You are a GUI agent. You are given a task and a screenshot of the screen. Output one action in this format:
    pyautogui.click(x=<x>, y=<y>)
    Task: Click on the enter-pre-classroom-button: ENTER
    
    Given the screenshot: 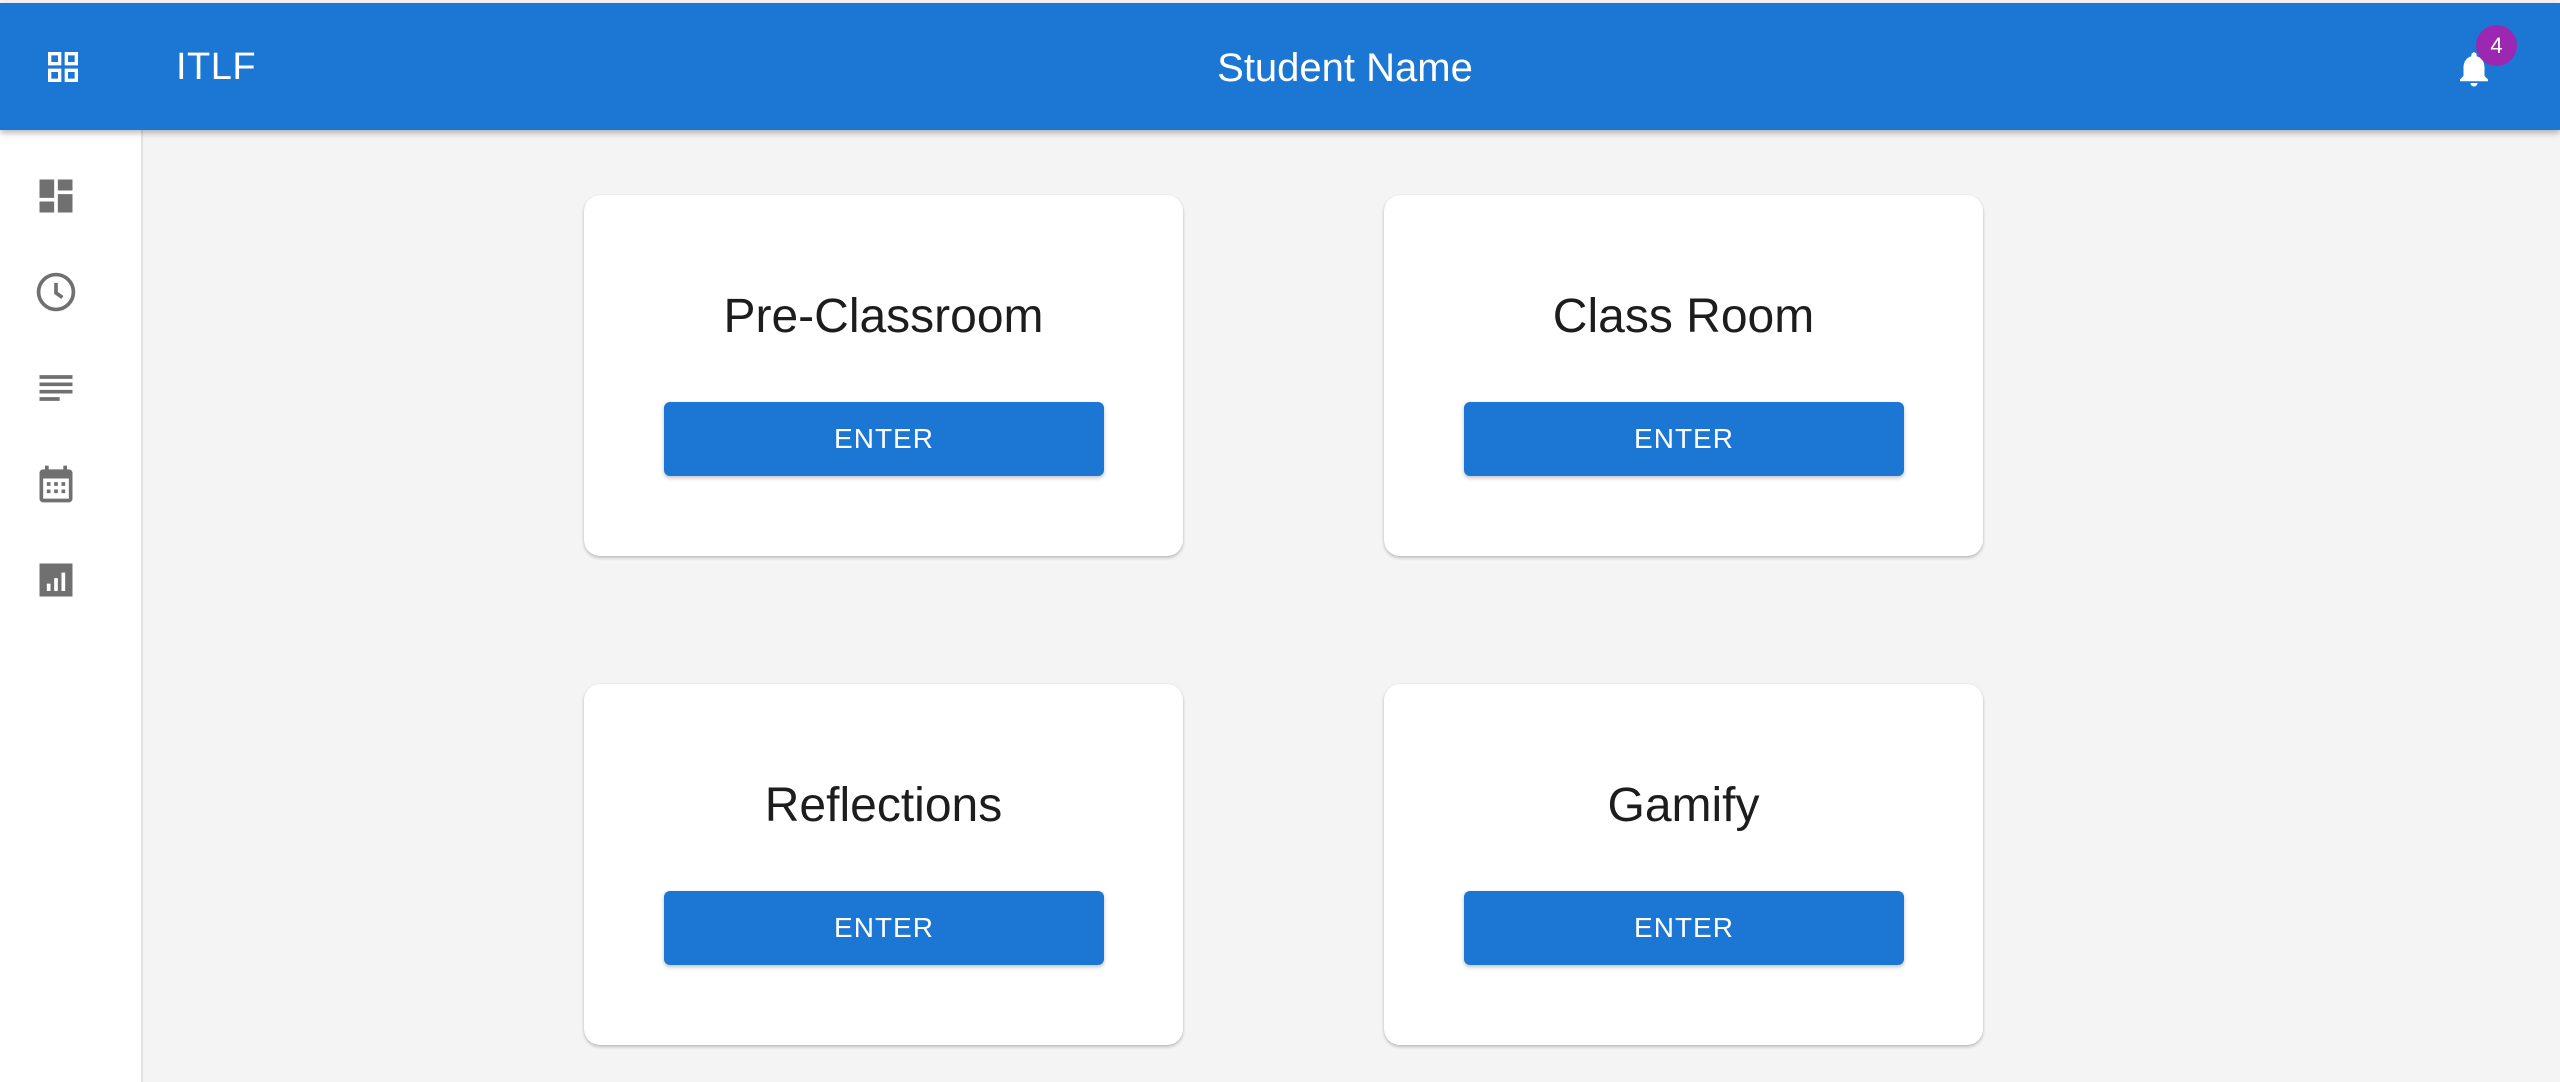 What is the action you would take?
    pyautogui.click(x=884, y=439)
    